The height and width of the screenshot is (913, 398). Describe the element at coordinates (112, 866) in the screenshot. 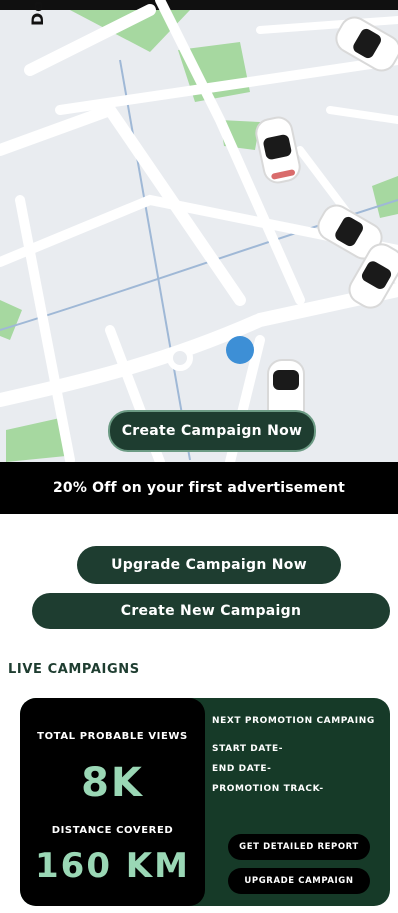

I see `distance-covered-value: 160 KM` at that location.